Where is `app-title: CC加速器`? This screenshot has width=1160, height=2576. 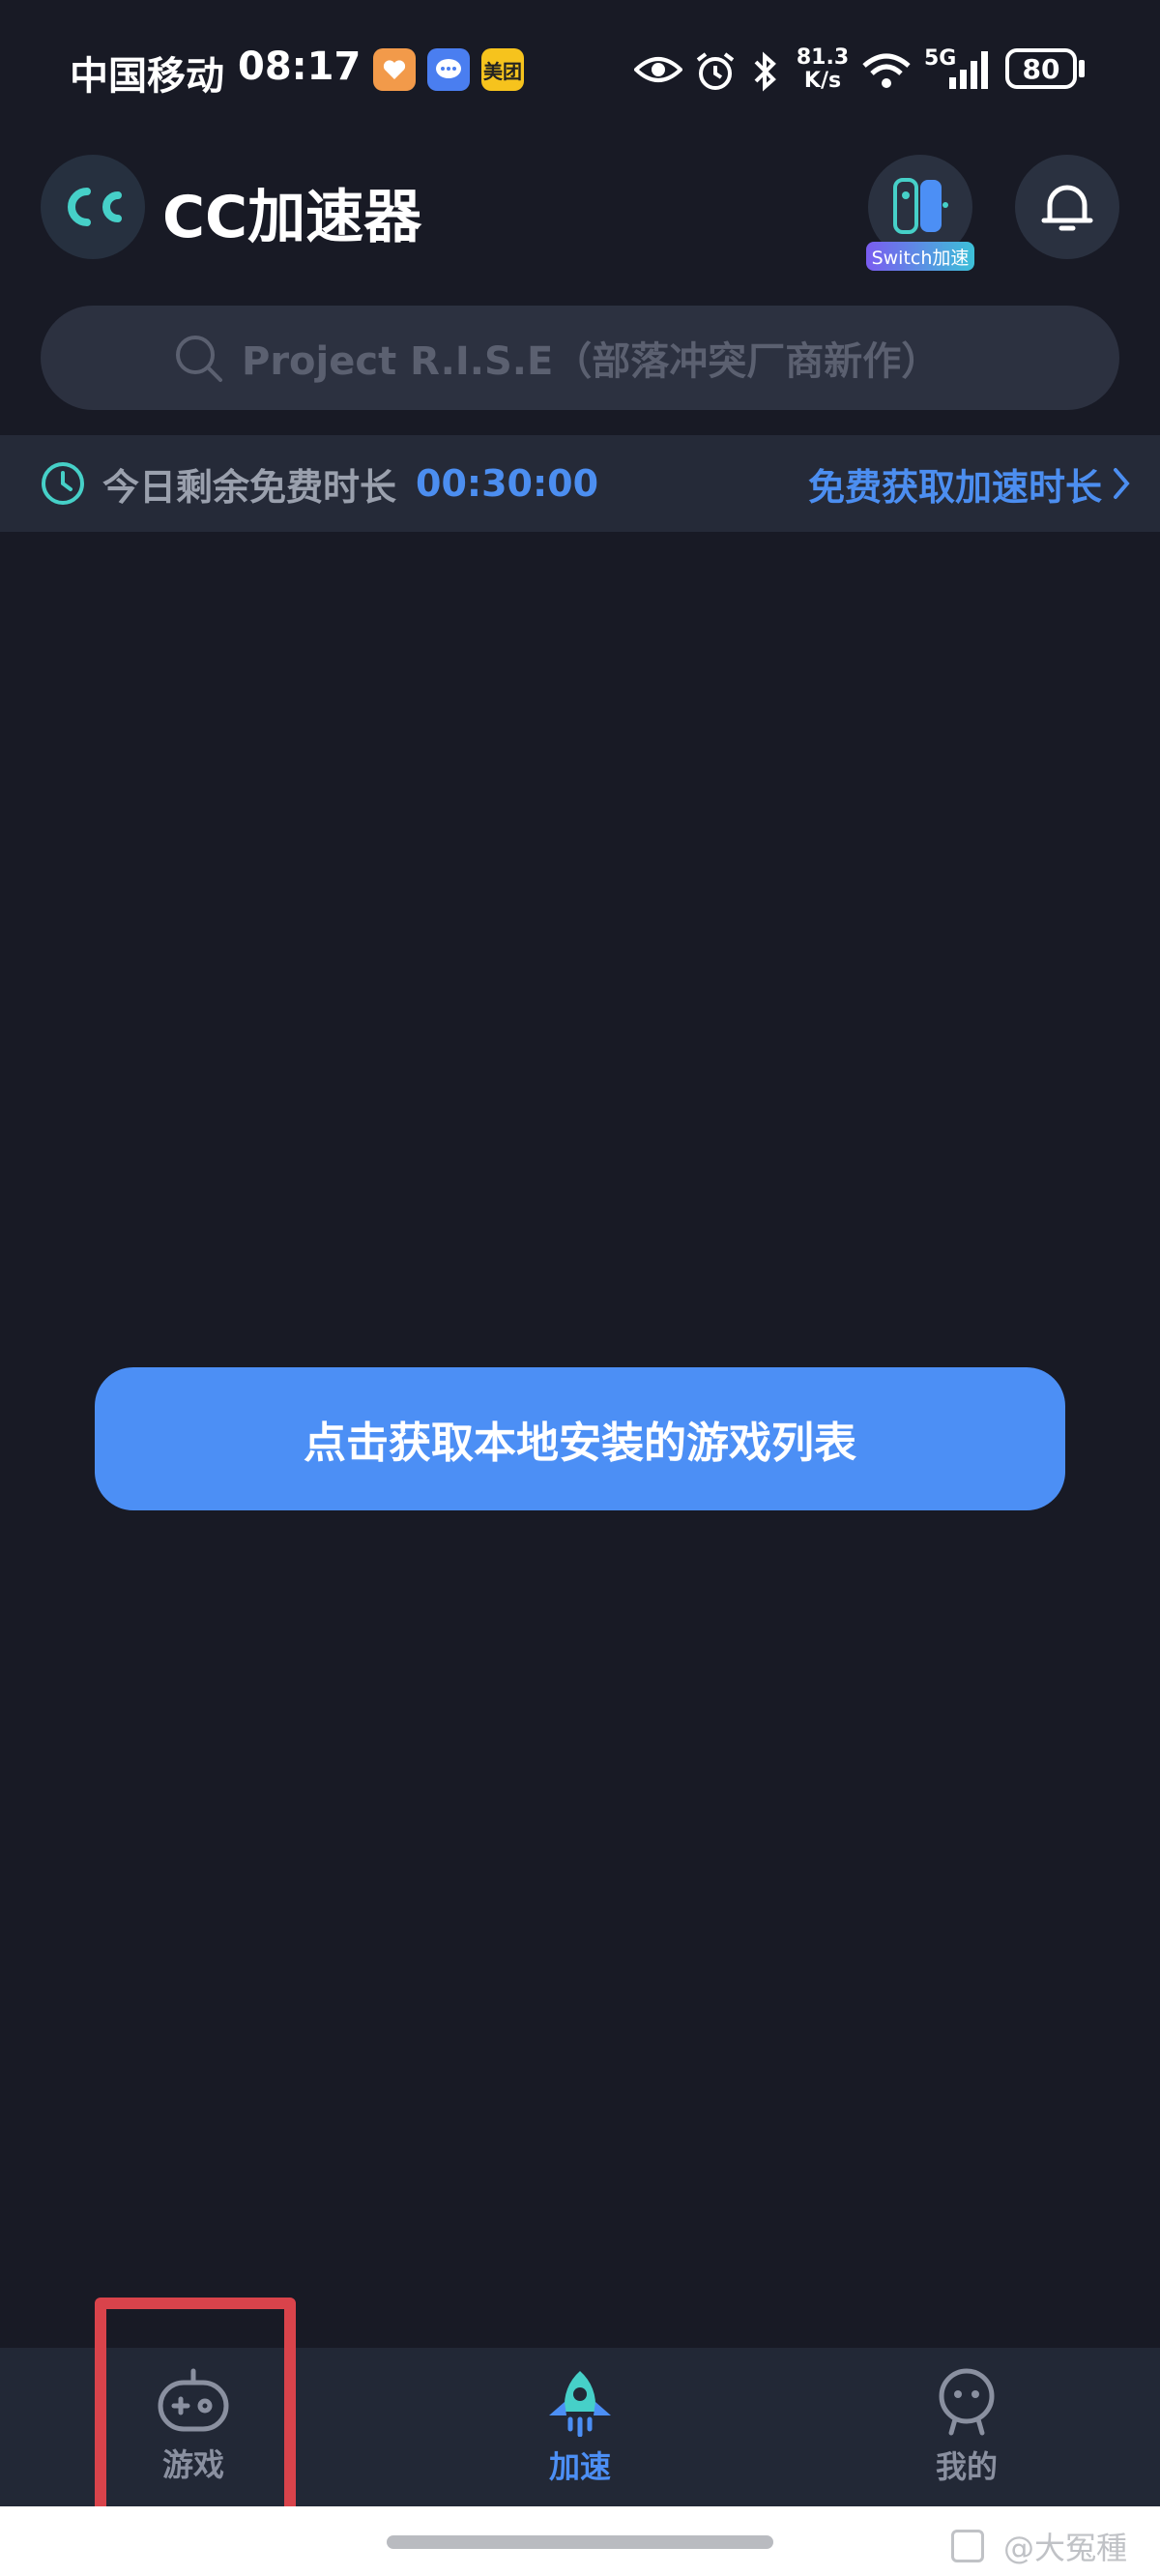 app-title: CC加速器 is located at coordinates (292, 217).